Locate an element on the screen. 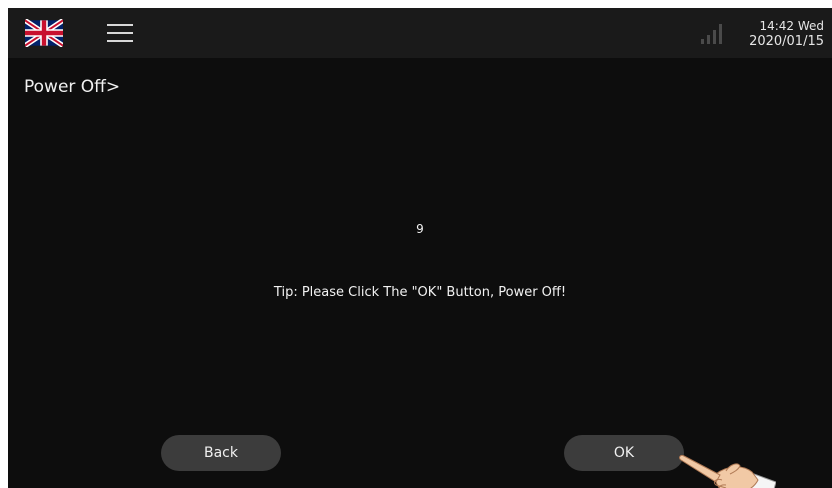 This screenshot has height=488, width=832. back-button: Back is located at coordinates (221, 453).